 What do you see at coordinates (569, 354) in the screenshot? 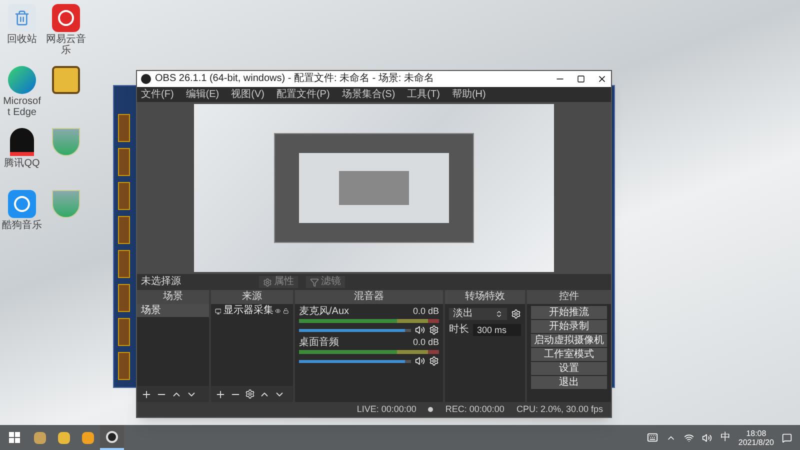
I see `control-button: 工作室模式` at bounding box center [569, 354].